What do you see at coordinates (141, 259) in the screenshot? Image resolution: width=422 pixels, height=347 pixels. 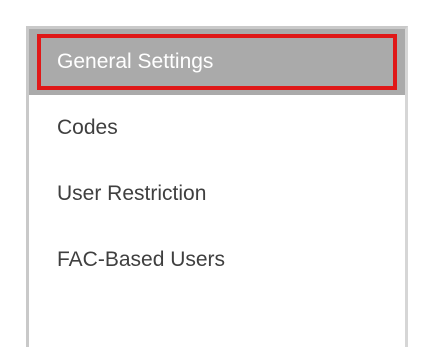 I see `nav-item-label: FAC-Based Users` at bounding box center [141, 259].